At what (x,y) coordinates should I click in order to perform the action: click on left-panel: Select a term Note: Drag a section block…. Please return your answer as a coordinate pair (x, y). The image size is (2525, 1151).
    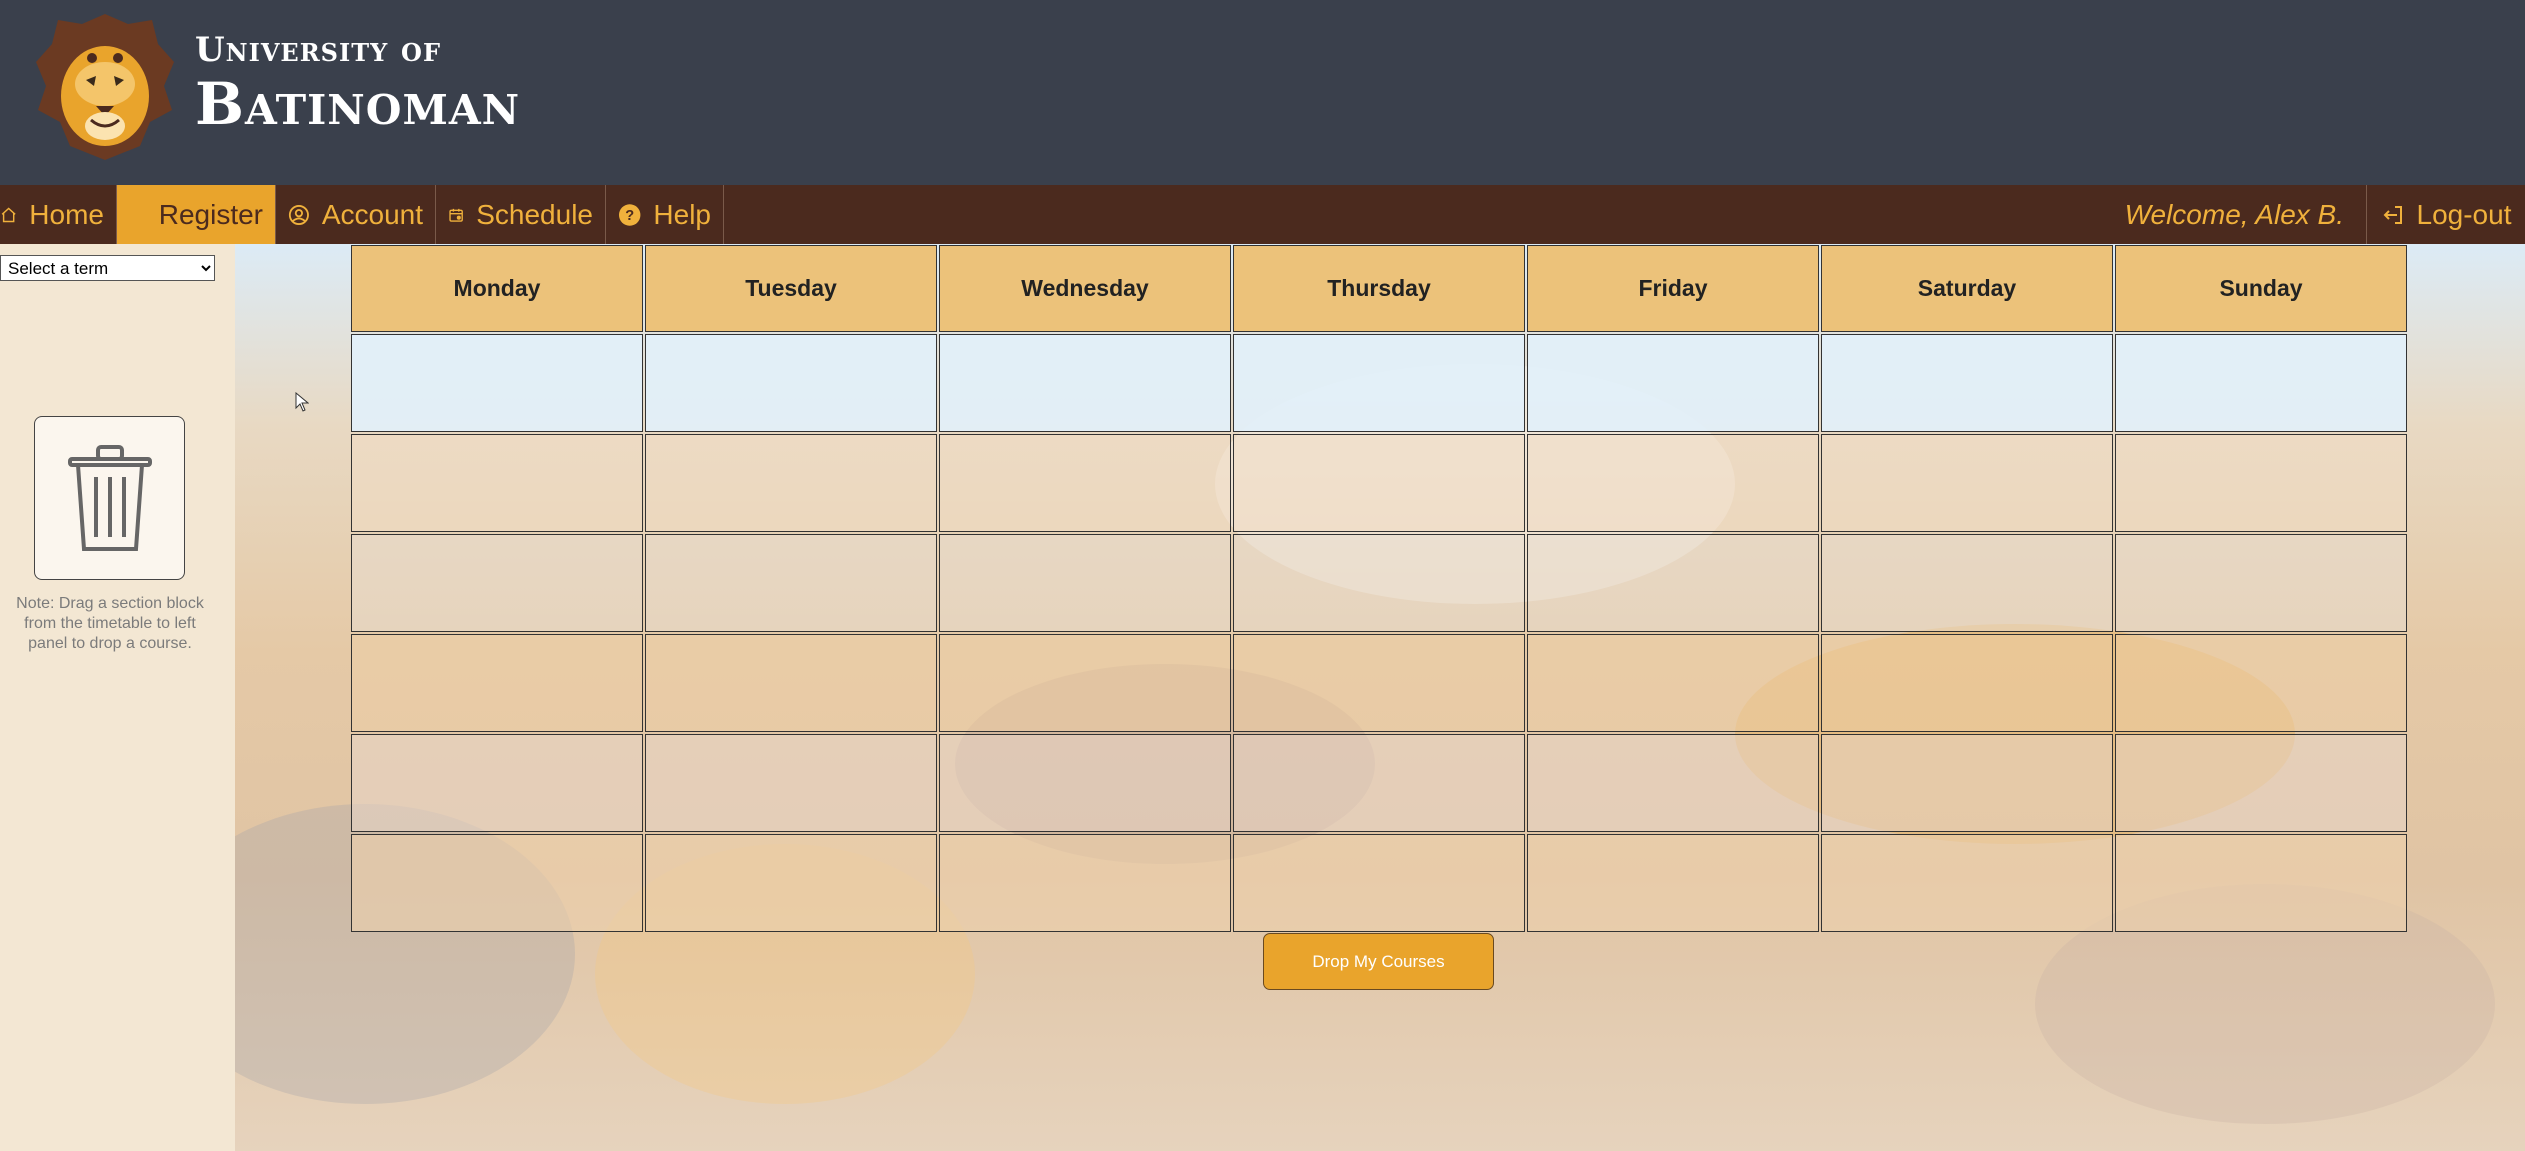
    Looking at the image, I should click on (117, 697).